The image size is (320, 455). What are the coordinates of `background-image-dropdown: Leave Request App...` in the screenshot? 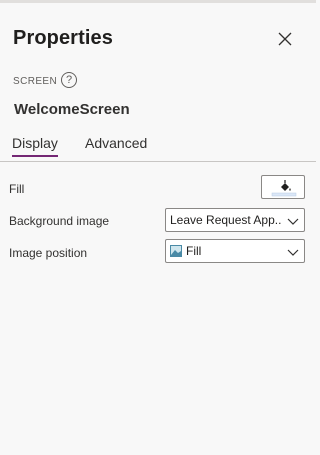 It's located at (235, 220).